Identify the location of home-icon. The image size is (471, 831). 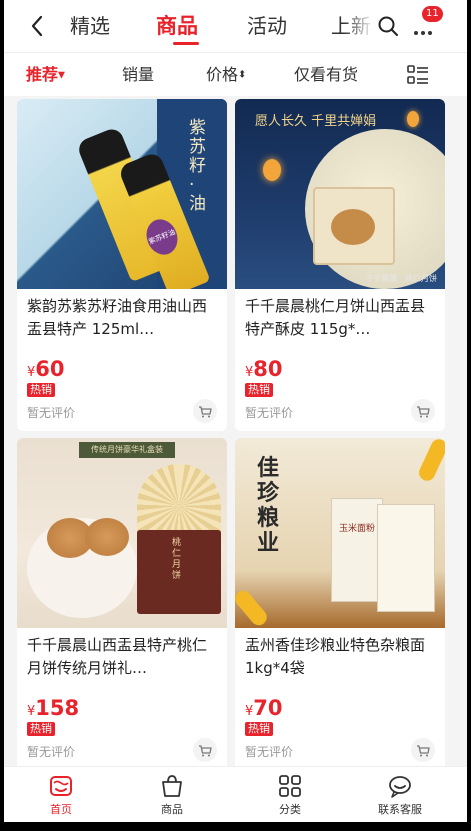
(61, 786).